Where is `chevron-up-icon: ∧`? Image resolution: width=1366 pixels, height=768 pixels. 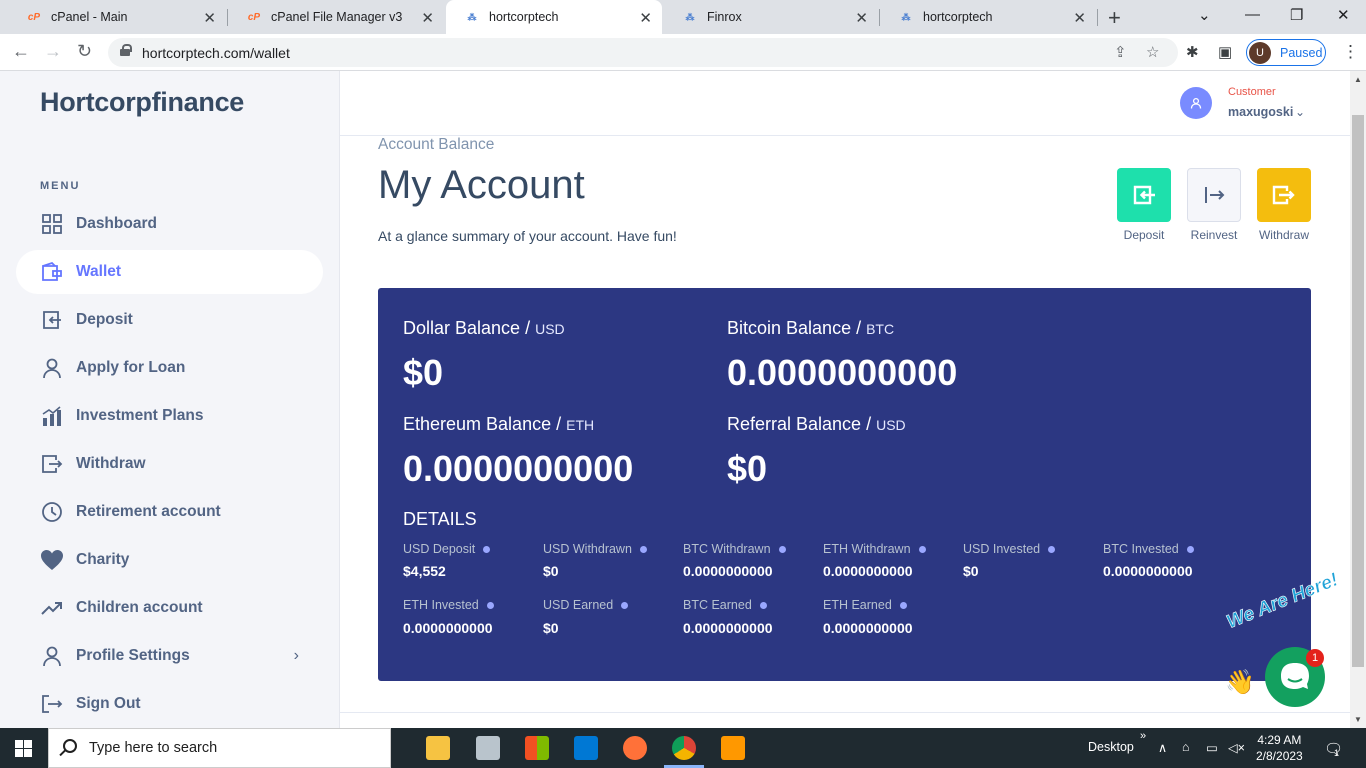
chevron-up-icon: ∧ is located at coordinates (1162, 747).